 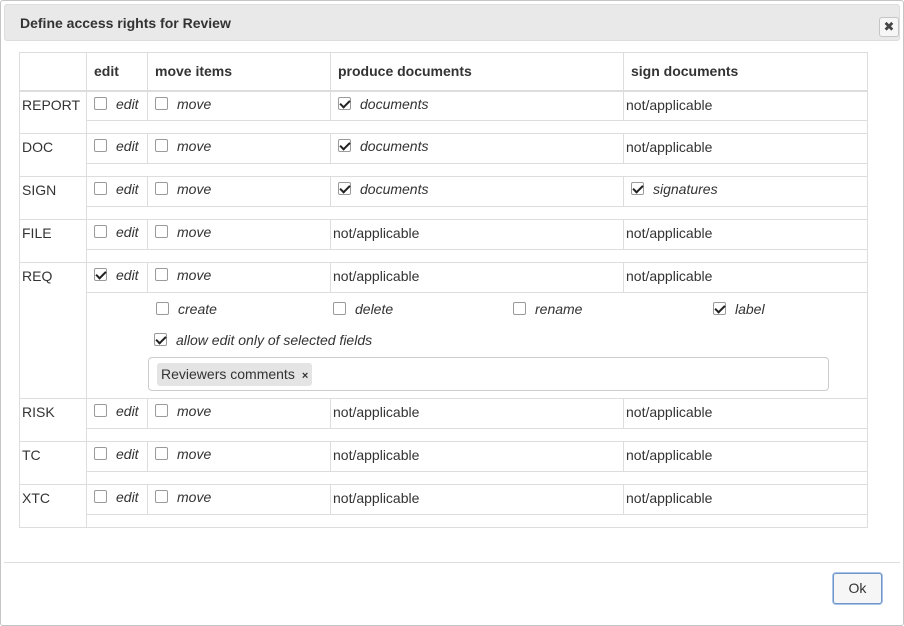 I want to click on row-name: REQ, so click(x=53, y=330).